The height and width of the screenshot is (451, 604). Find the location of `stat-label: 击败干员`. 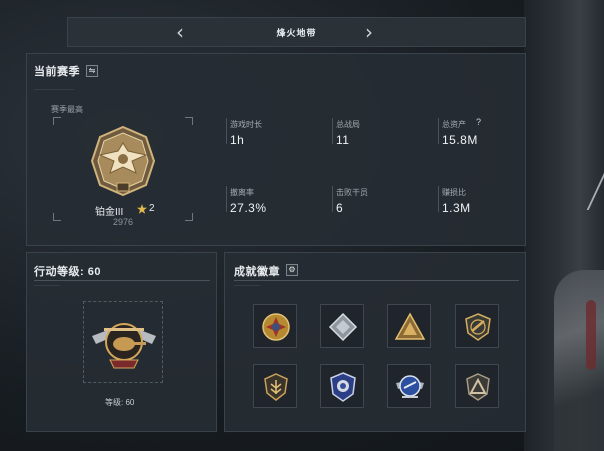

stat-label: 击败干员 is located at coordinates (352, 192).